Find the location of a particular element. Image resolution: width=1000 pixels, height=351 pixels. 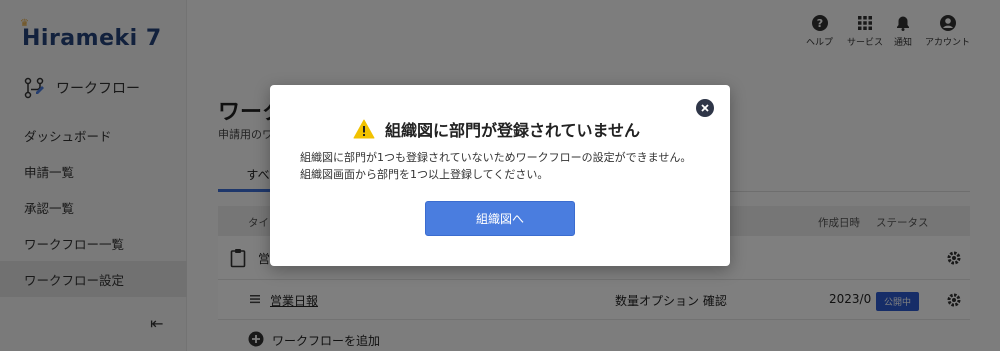

dialog-title: 組織図に部門が登録されていません is located at coordinates (496, 129).